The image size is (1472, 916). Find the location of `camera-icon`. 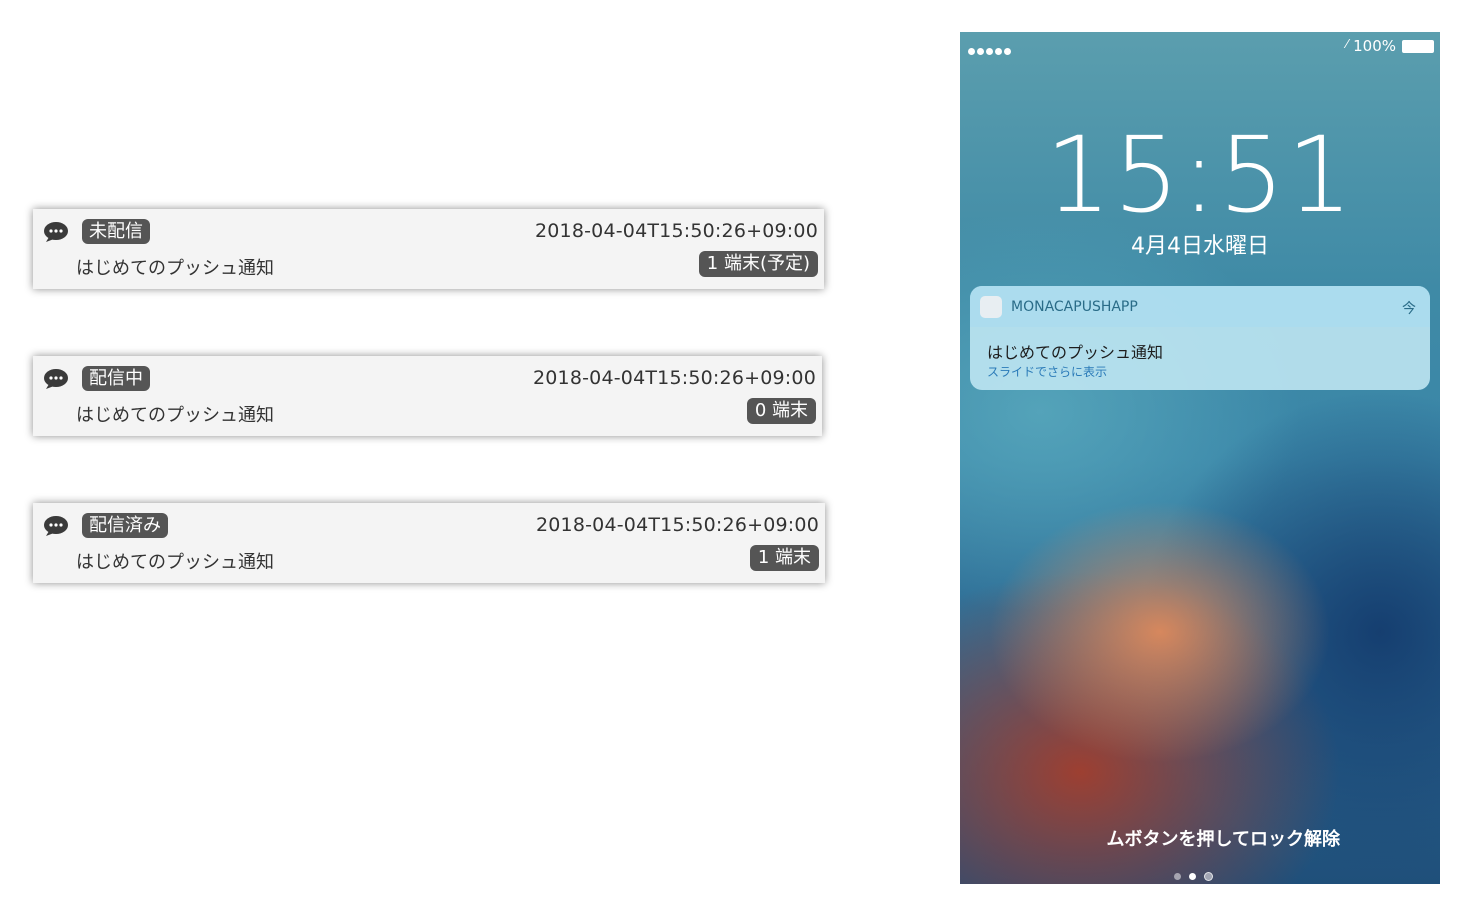

camera-icon is located at coordinates (1208, 876).